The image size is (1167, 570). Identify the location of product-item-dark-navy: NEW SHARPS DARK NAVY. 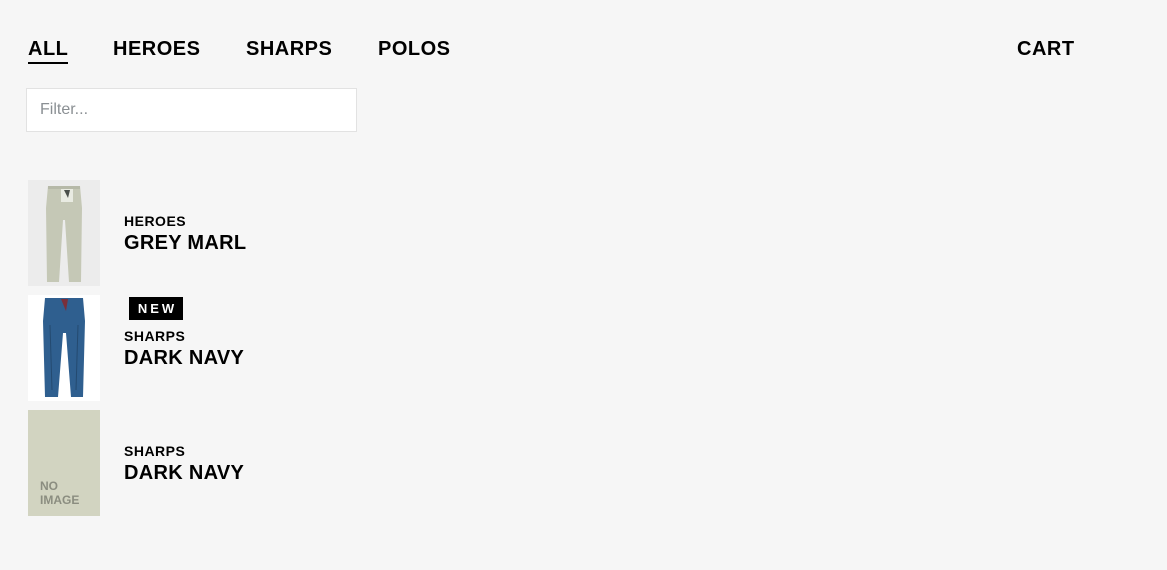
(228, 348).